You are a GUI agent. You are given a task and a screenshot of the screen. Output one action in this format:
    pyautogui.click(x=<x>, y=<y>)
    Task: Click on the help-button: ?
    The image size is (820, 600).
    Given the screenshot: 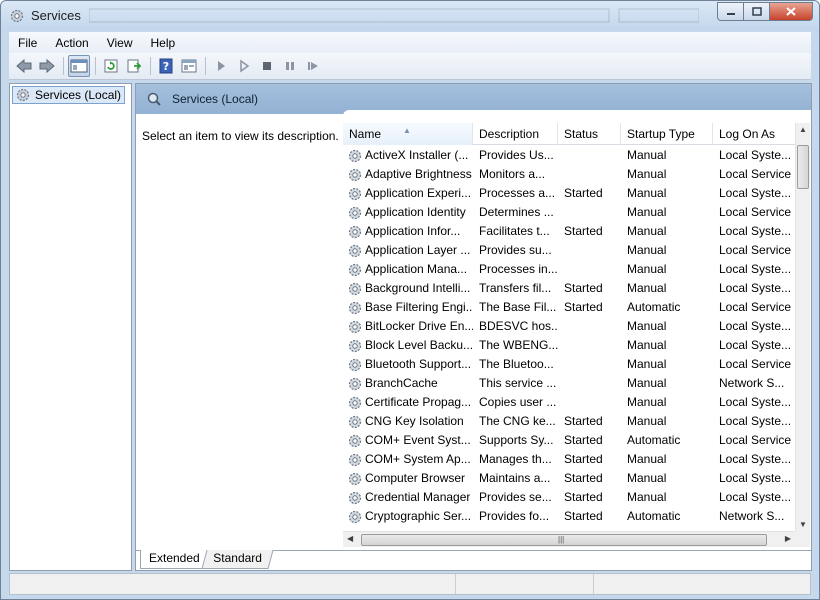 What is the action you would take?
    pyautogui.click(x=166, y=66)
    